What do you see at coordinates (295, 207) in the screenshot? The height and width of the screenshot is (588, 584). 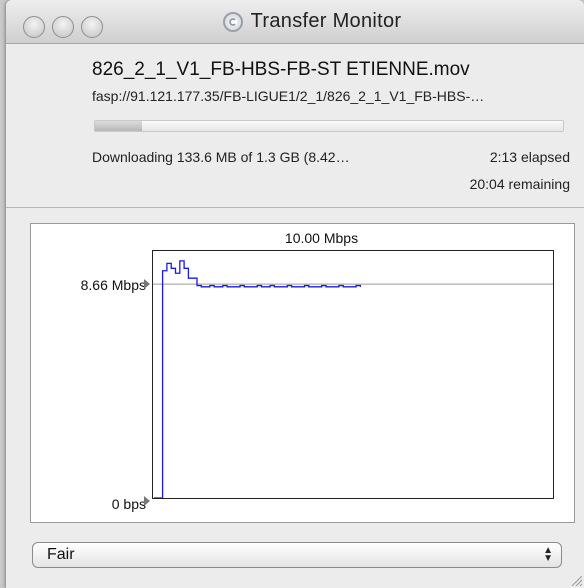 I see `divider` at bounding box center [295, 207].